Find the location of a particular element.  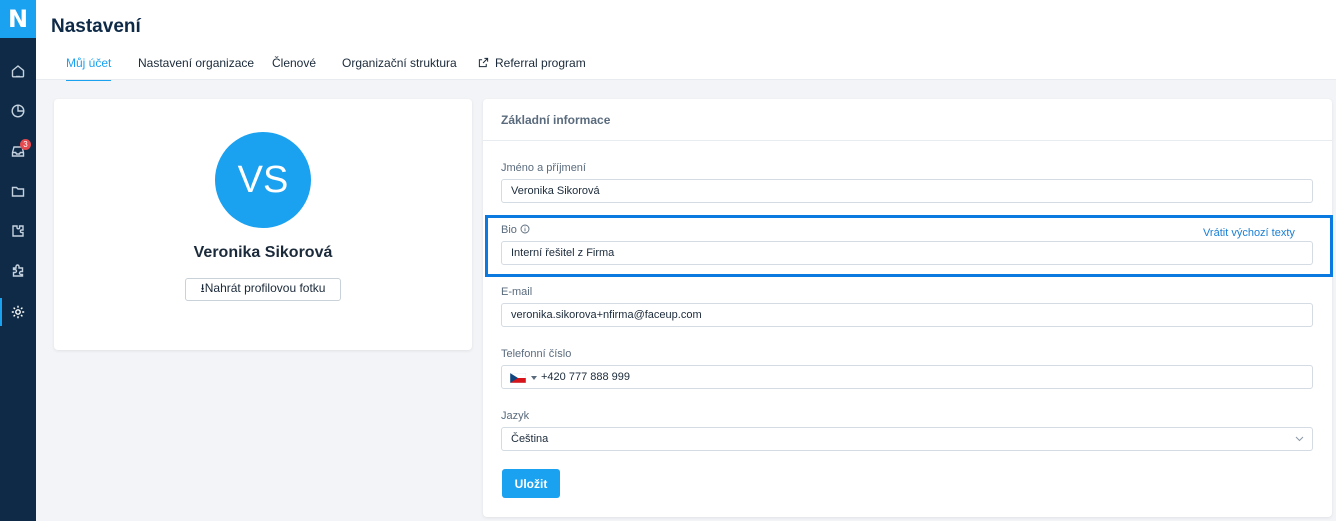

card-header: Základní informace is located at coordinates (907, 120).